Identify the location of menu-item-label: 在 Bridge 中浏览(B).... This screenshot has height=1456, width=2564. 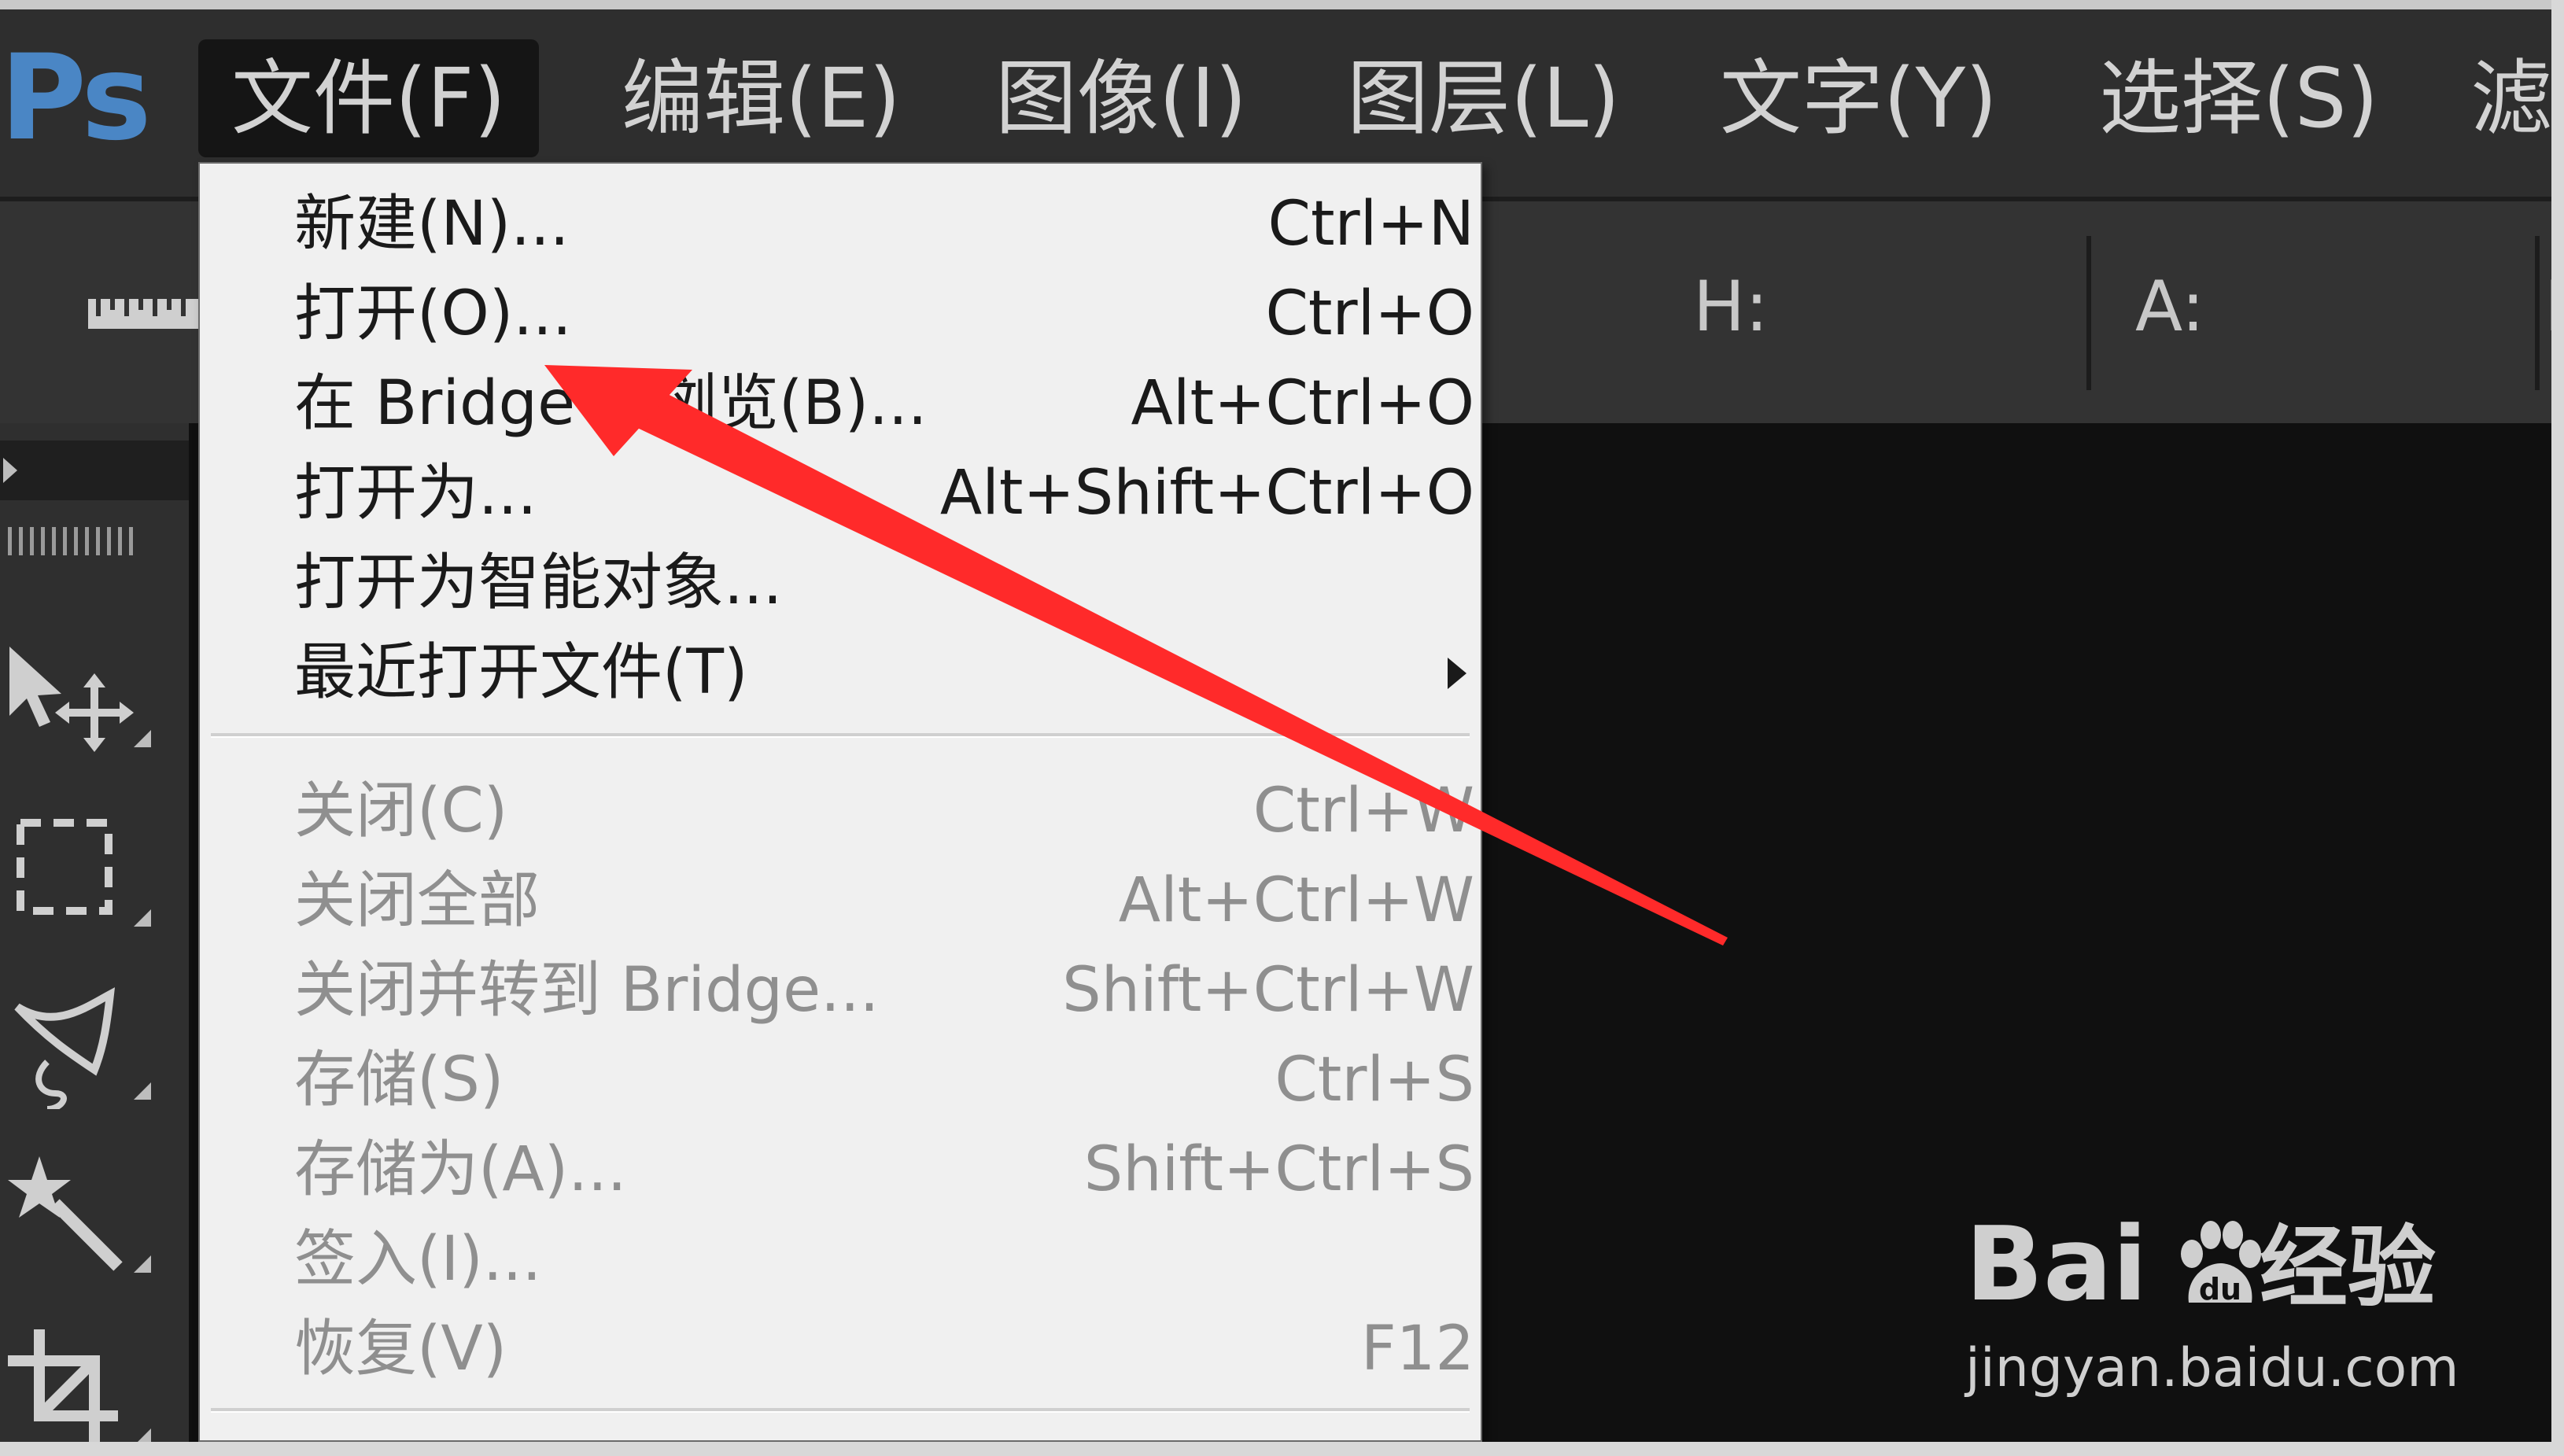
(611, 403).